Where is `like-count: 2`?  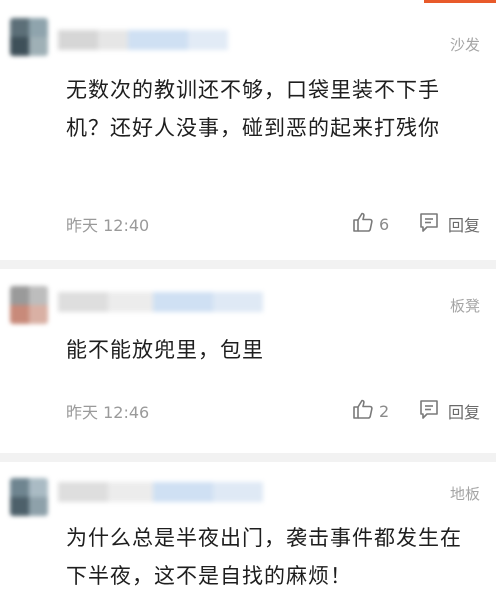
like-count: 2 is located at coordinates (384, 411).